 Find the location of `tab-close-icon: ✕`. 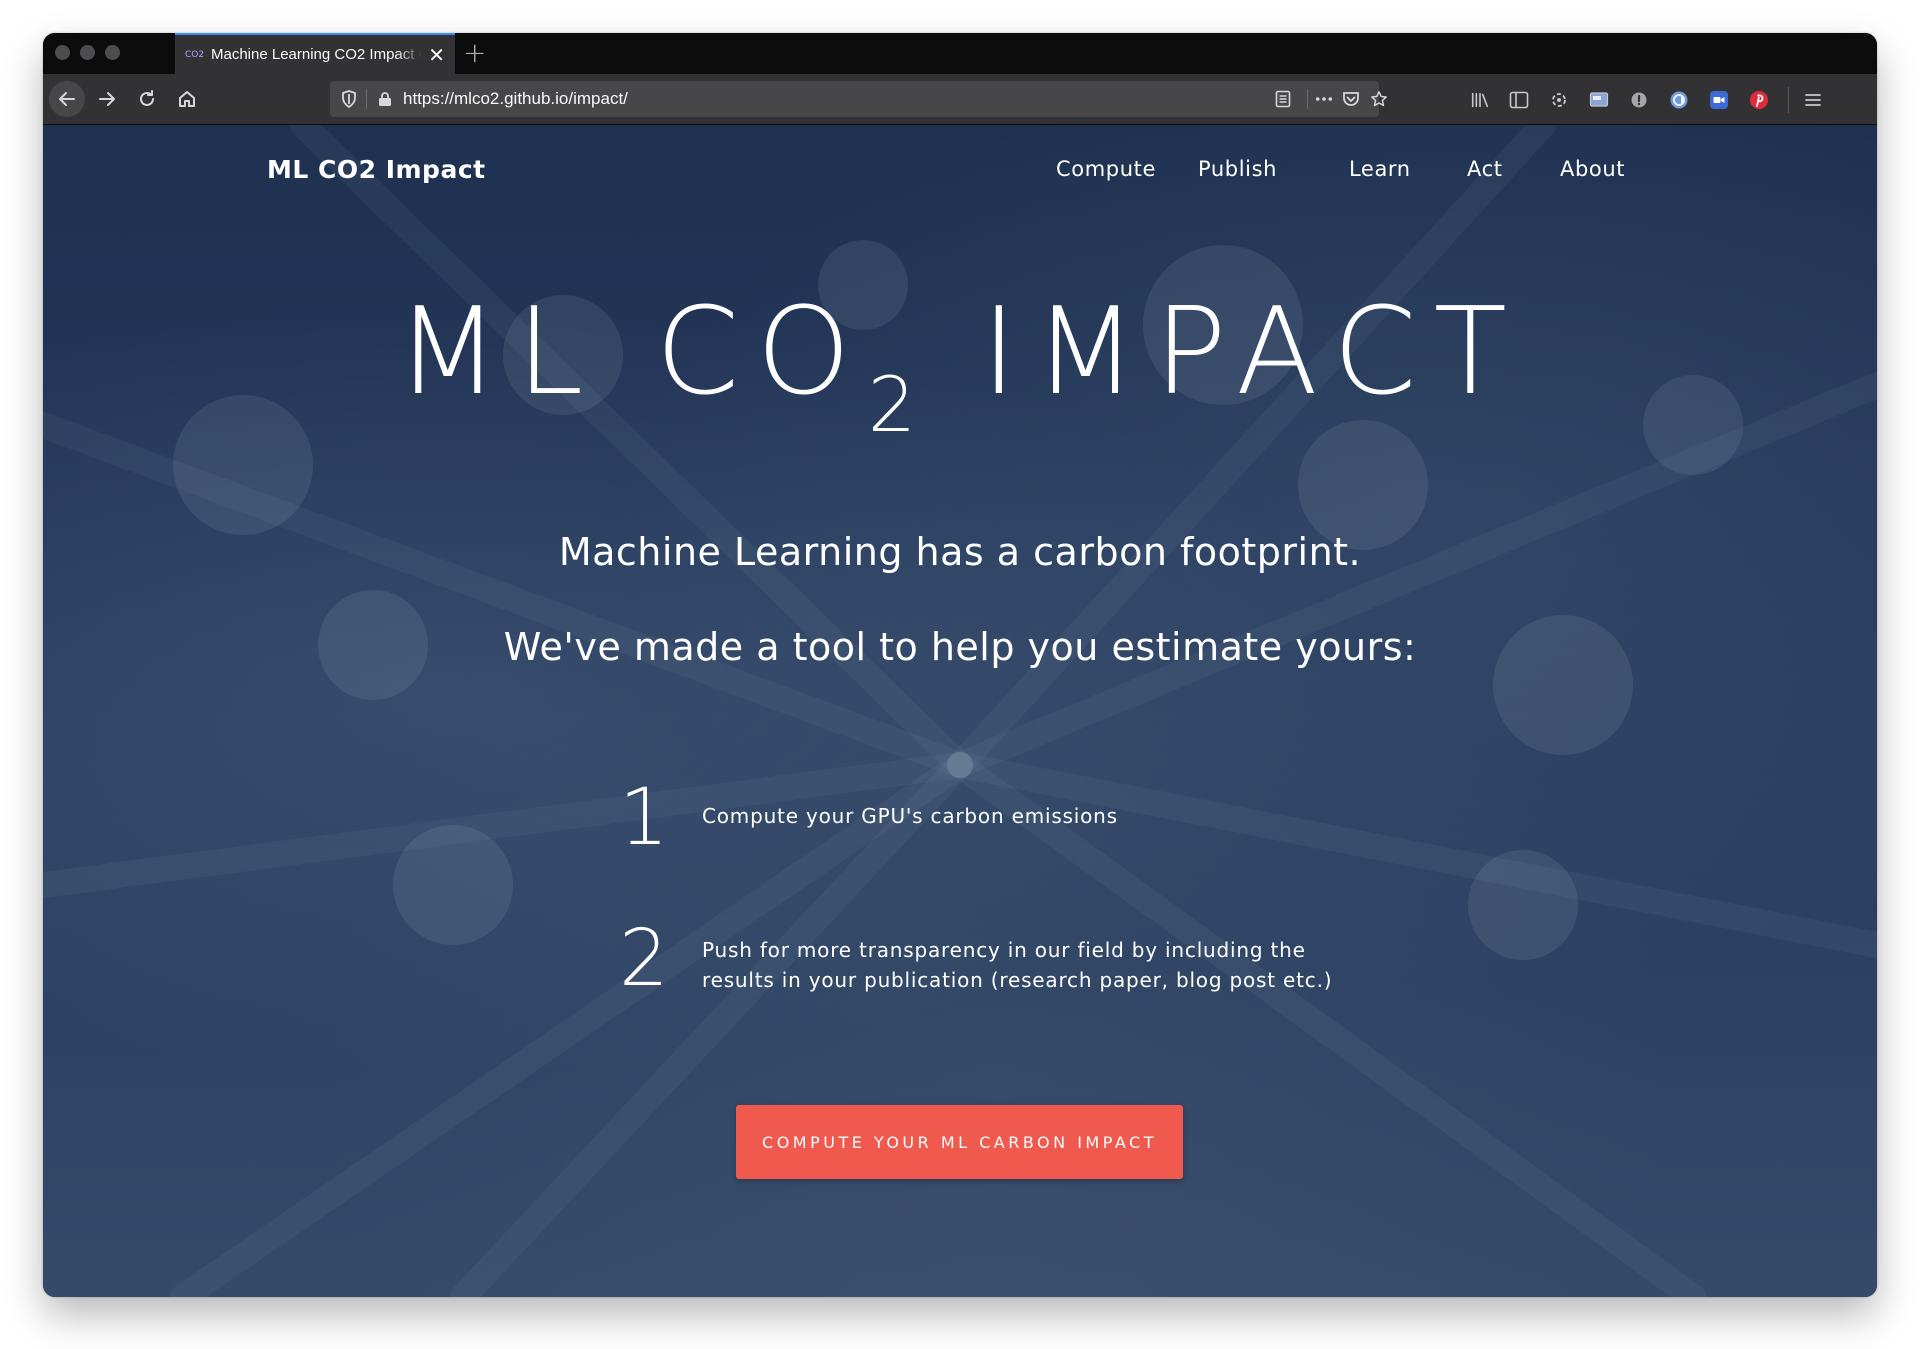

tab-close-icon: ✕ is located at coordinates (436, 55).